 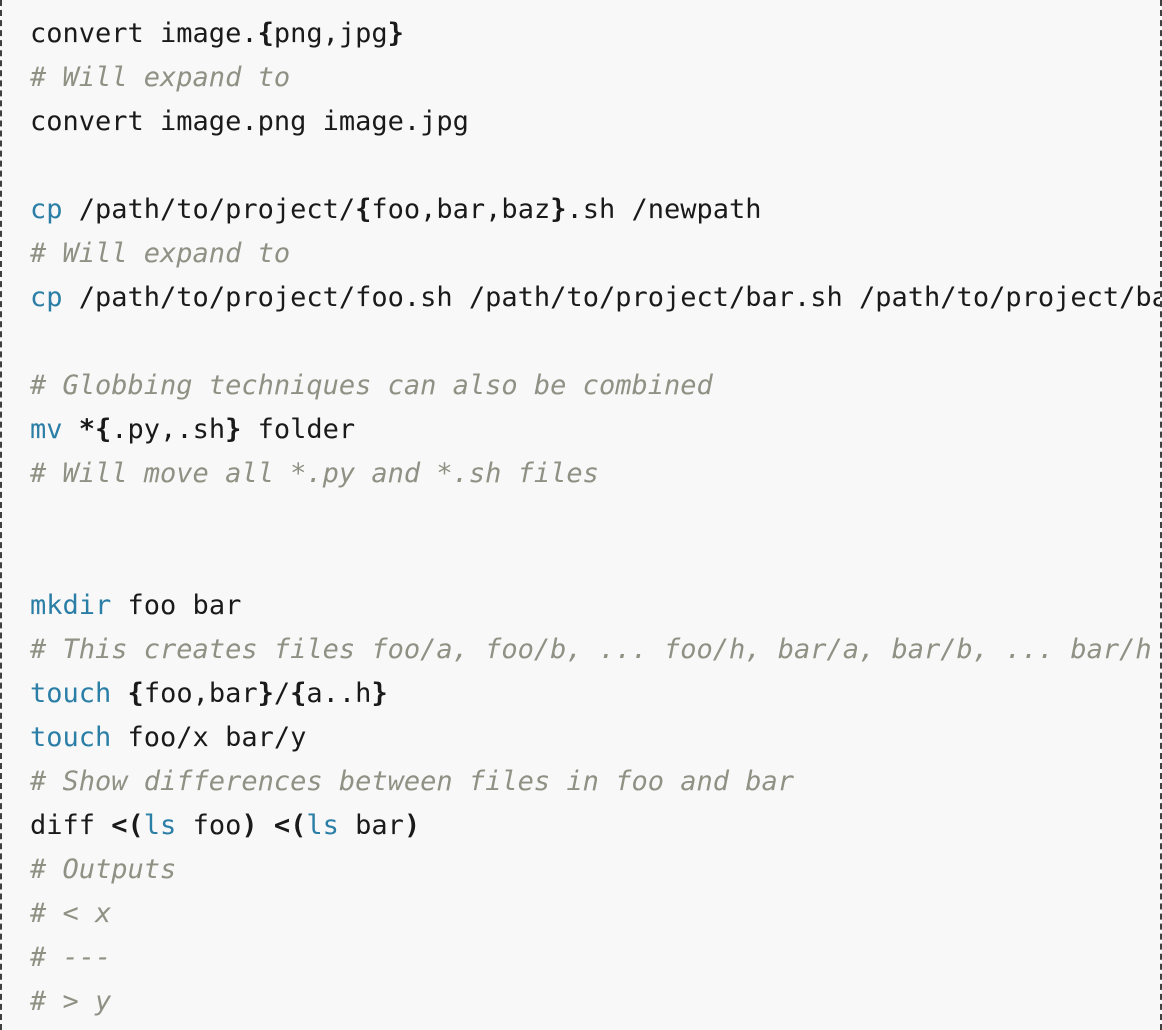 I want to click on code-token-meta: *{, so click(x=95, y=429).